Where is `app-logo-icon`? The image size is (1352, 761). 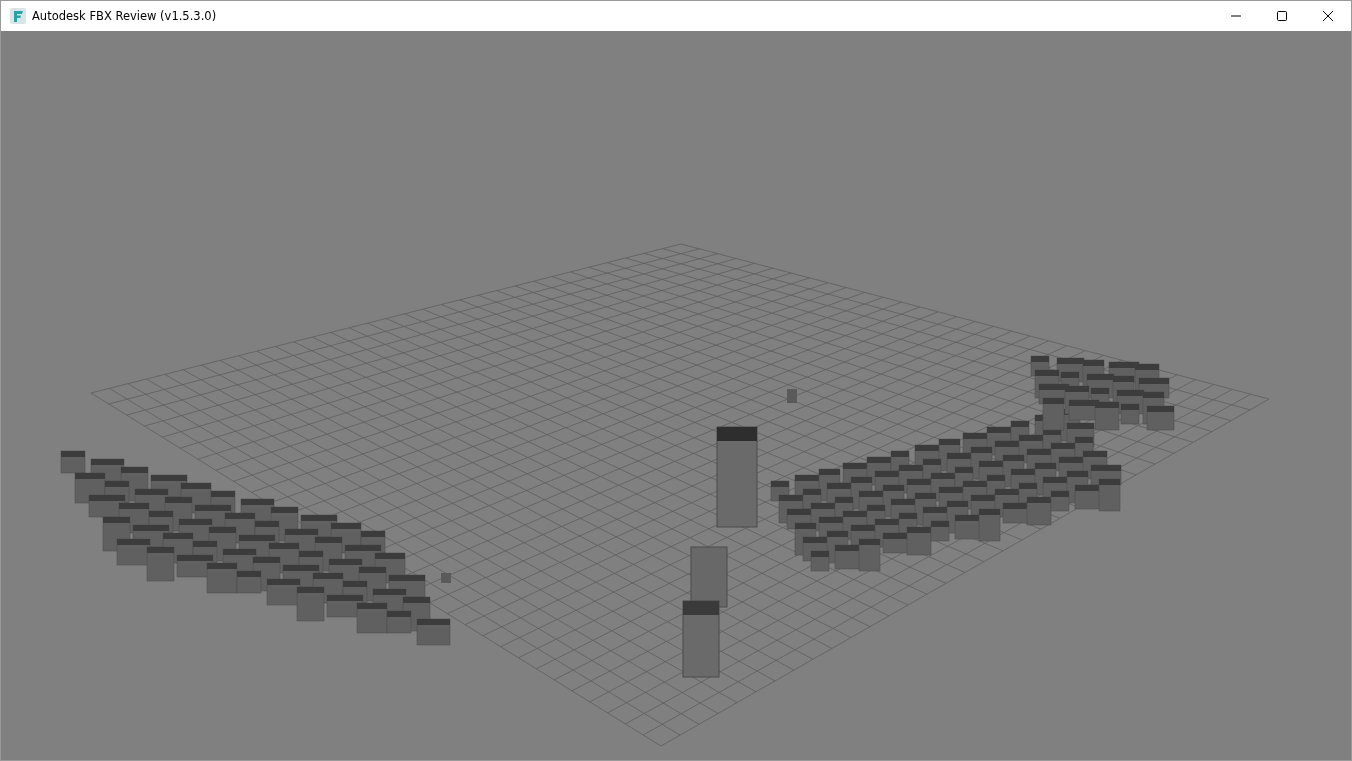 app-logo-icon is located at coordinates (18, 16).